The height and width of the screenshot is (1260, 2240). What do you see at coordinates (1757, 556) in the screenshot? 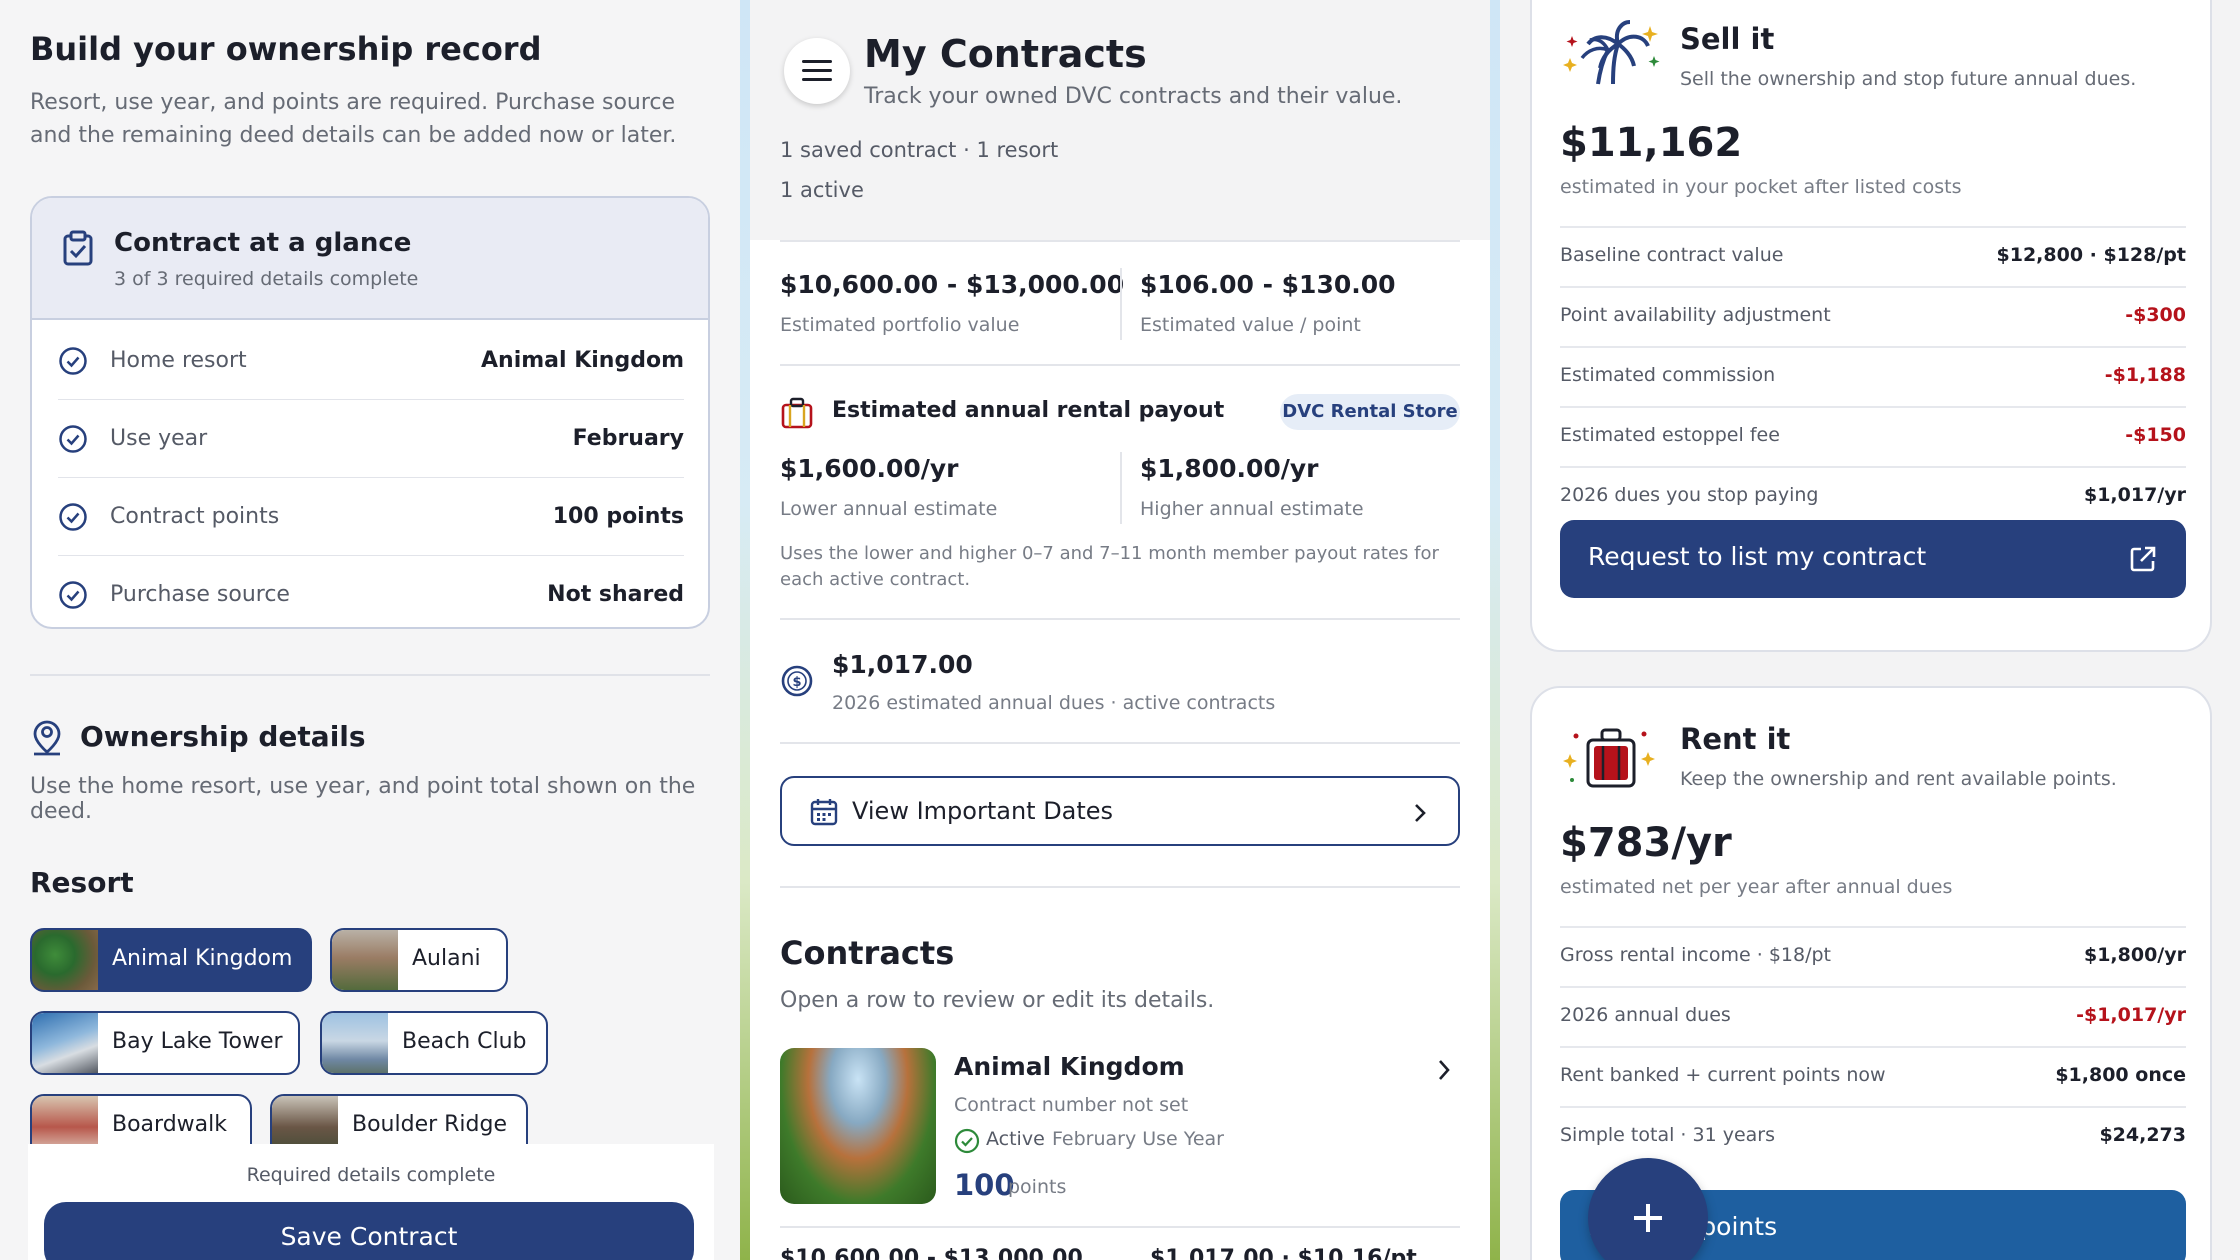
I see `request-list-label: Request to list my contract` at bounding box center [1757, 556].